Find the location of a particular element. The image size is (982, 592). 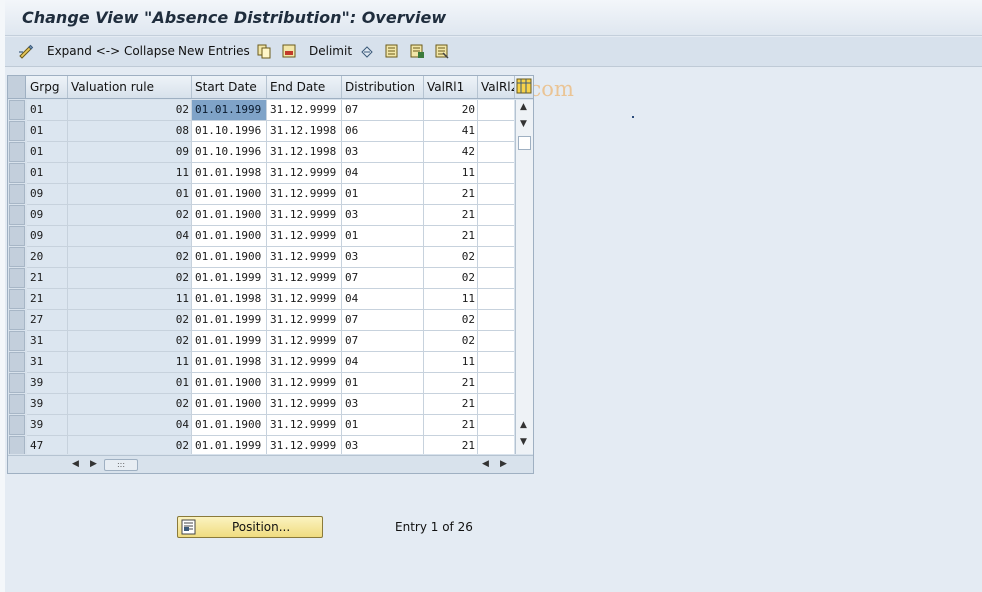

table-row: 09 04 01.01.1900 31.12.9999 01 21 is located at coordinates (261, 236).